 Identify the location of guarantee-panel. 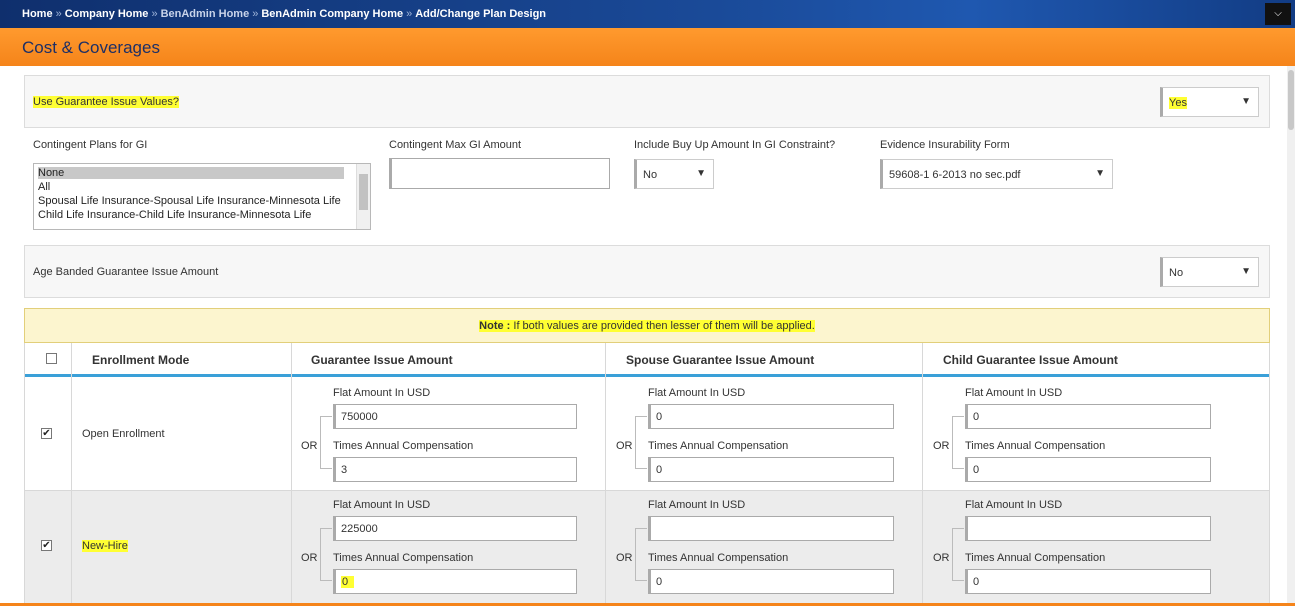
(647, 101).